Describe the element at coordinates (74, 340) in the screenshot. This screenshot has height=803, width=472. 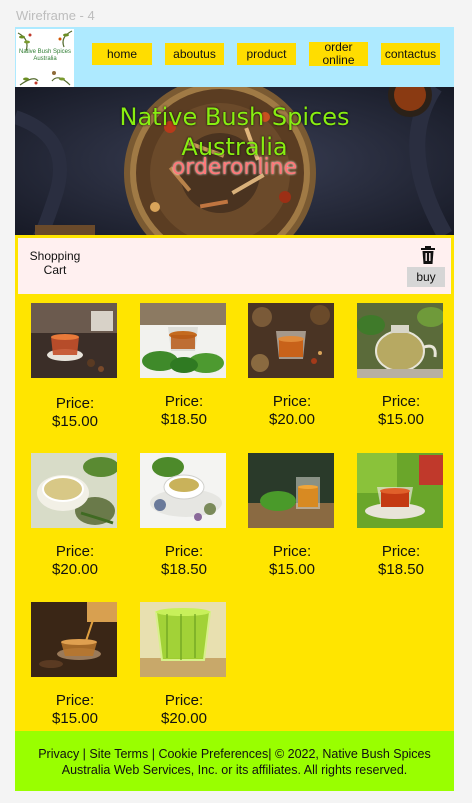
I see `product-image-tea-cup-spices` at that location.